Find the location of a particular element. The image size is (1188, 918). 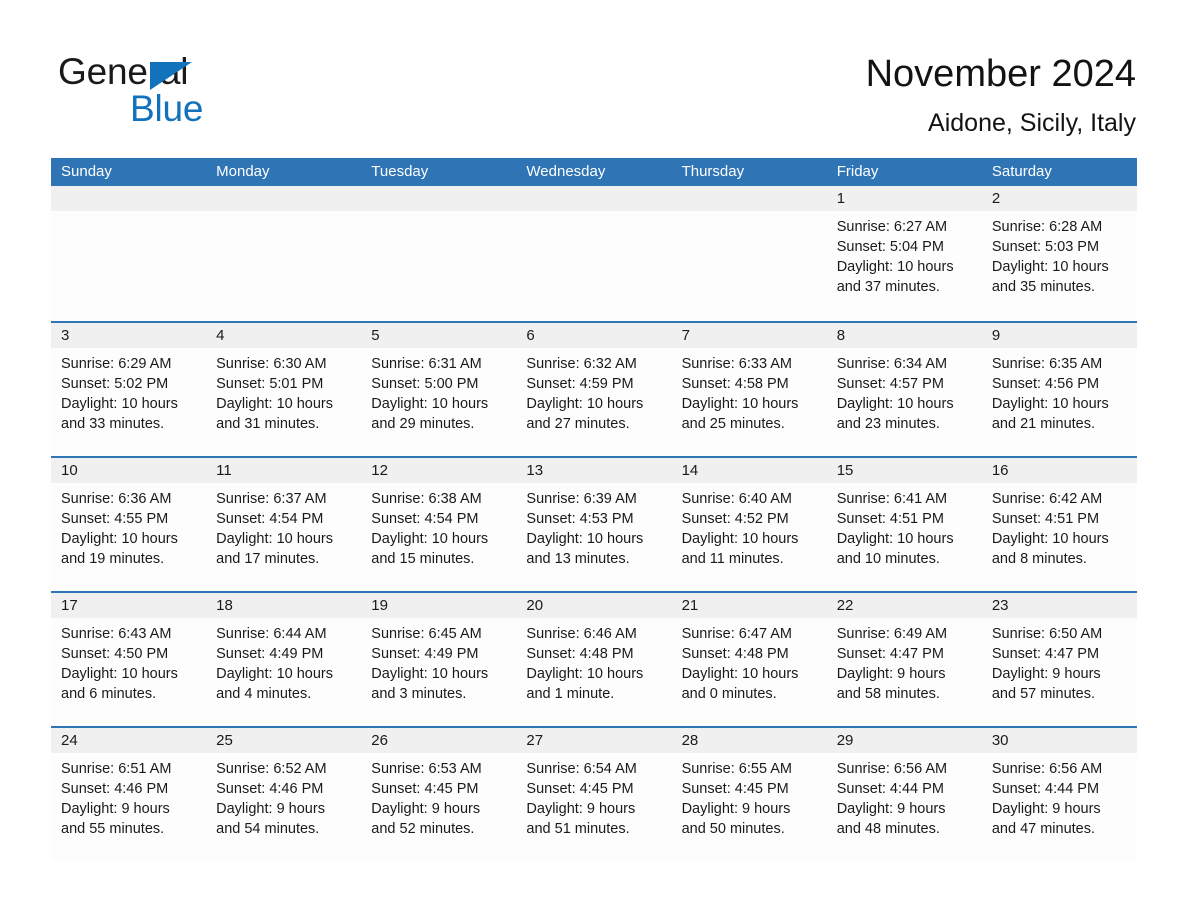

day-number-strip: 17 is located at coordinates (129, 605).